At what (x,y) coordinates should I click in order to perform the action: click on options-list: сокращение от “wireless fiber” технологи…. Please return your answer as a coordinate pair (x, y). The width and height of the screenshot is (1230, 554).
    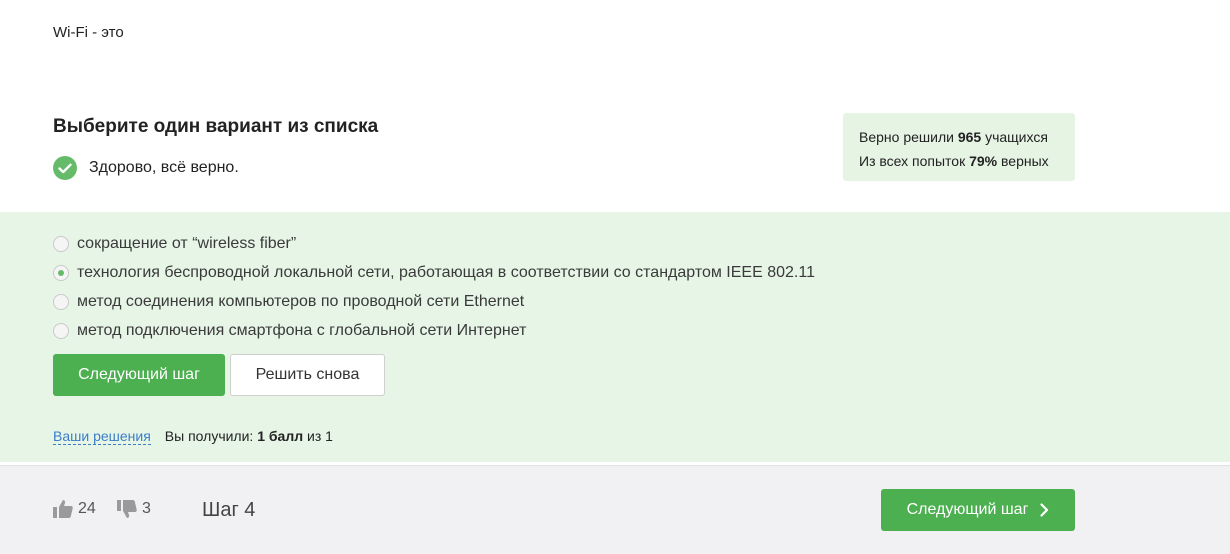
    Looking at the image, I should click on (434, 287).